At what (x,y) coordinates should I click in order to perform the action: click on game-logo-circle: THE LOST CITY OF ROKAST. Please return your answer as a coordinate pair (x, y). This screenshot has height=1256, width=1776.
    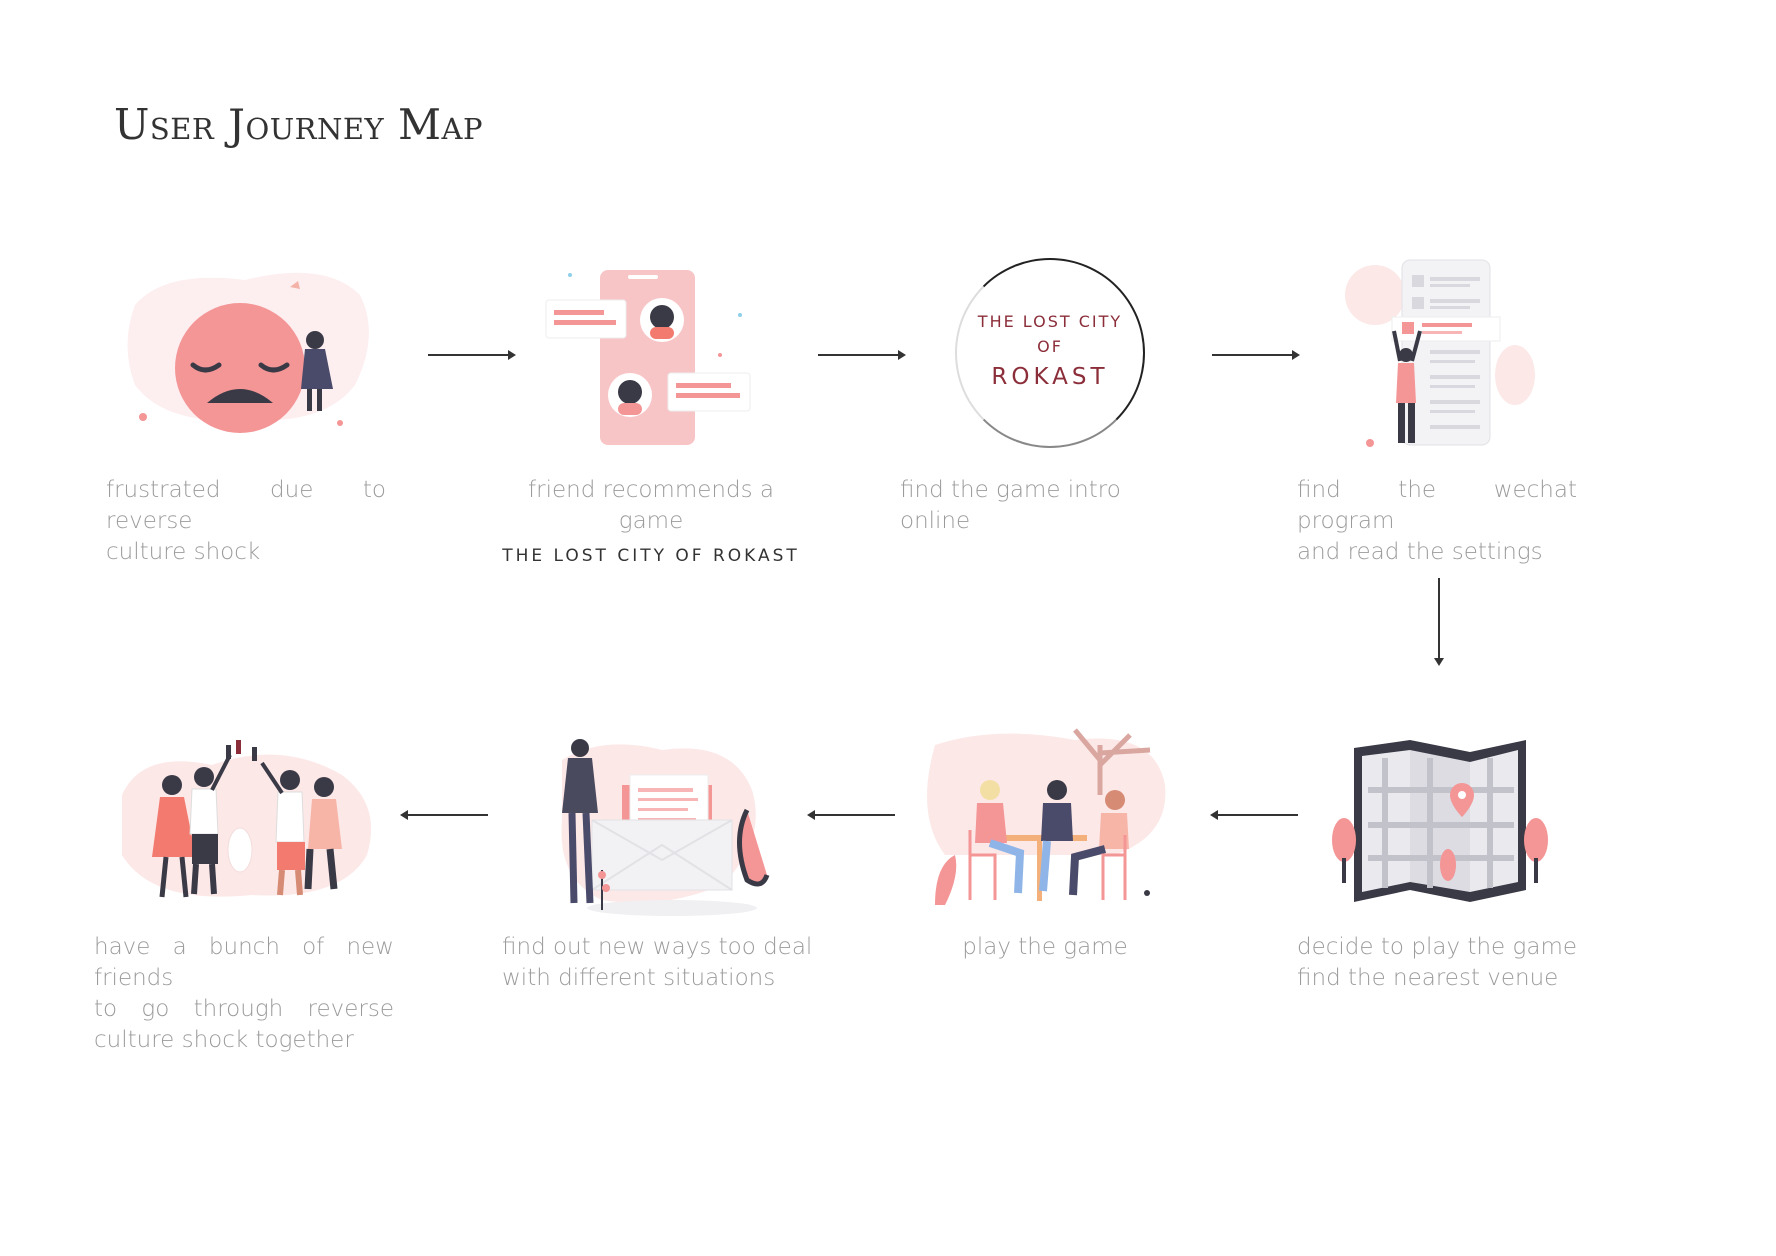
    Looking at the image, I should click on (1050, 353).